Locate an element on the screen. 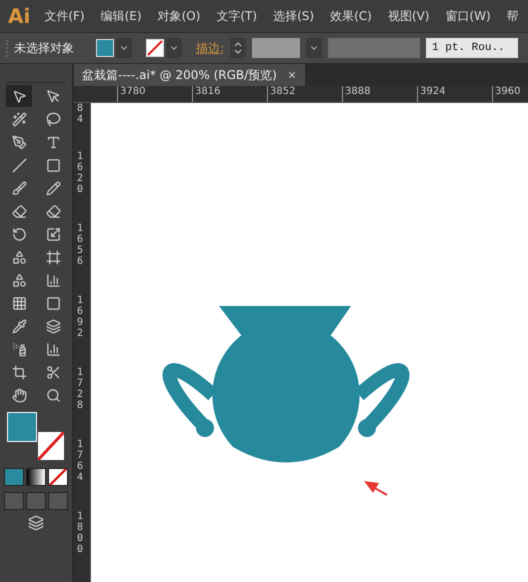 The width and height of the screenshot is (528, 582). scissors-icon is located at coordinates (53, 372).